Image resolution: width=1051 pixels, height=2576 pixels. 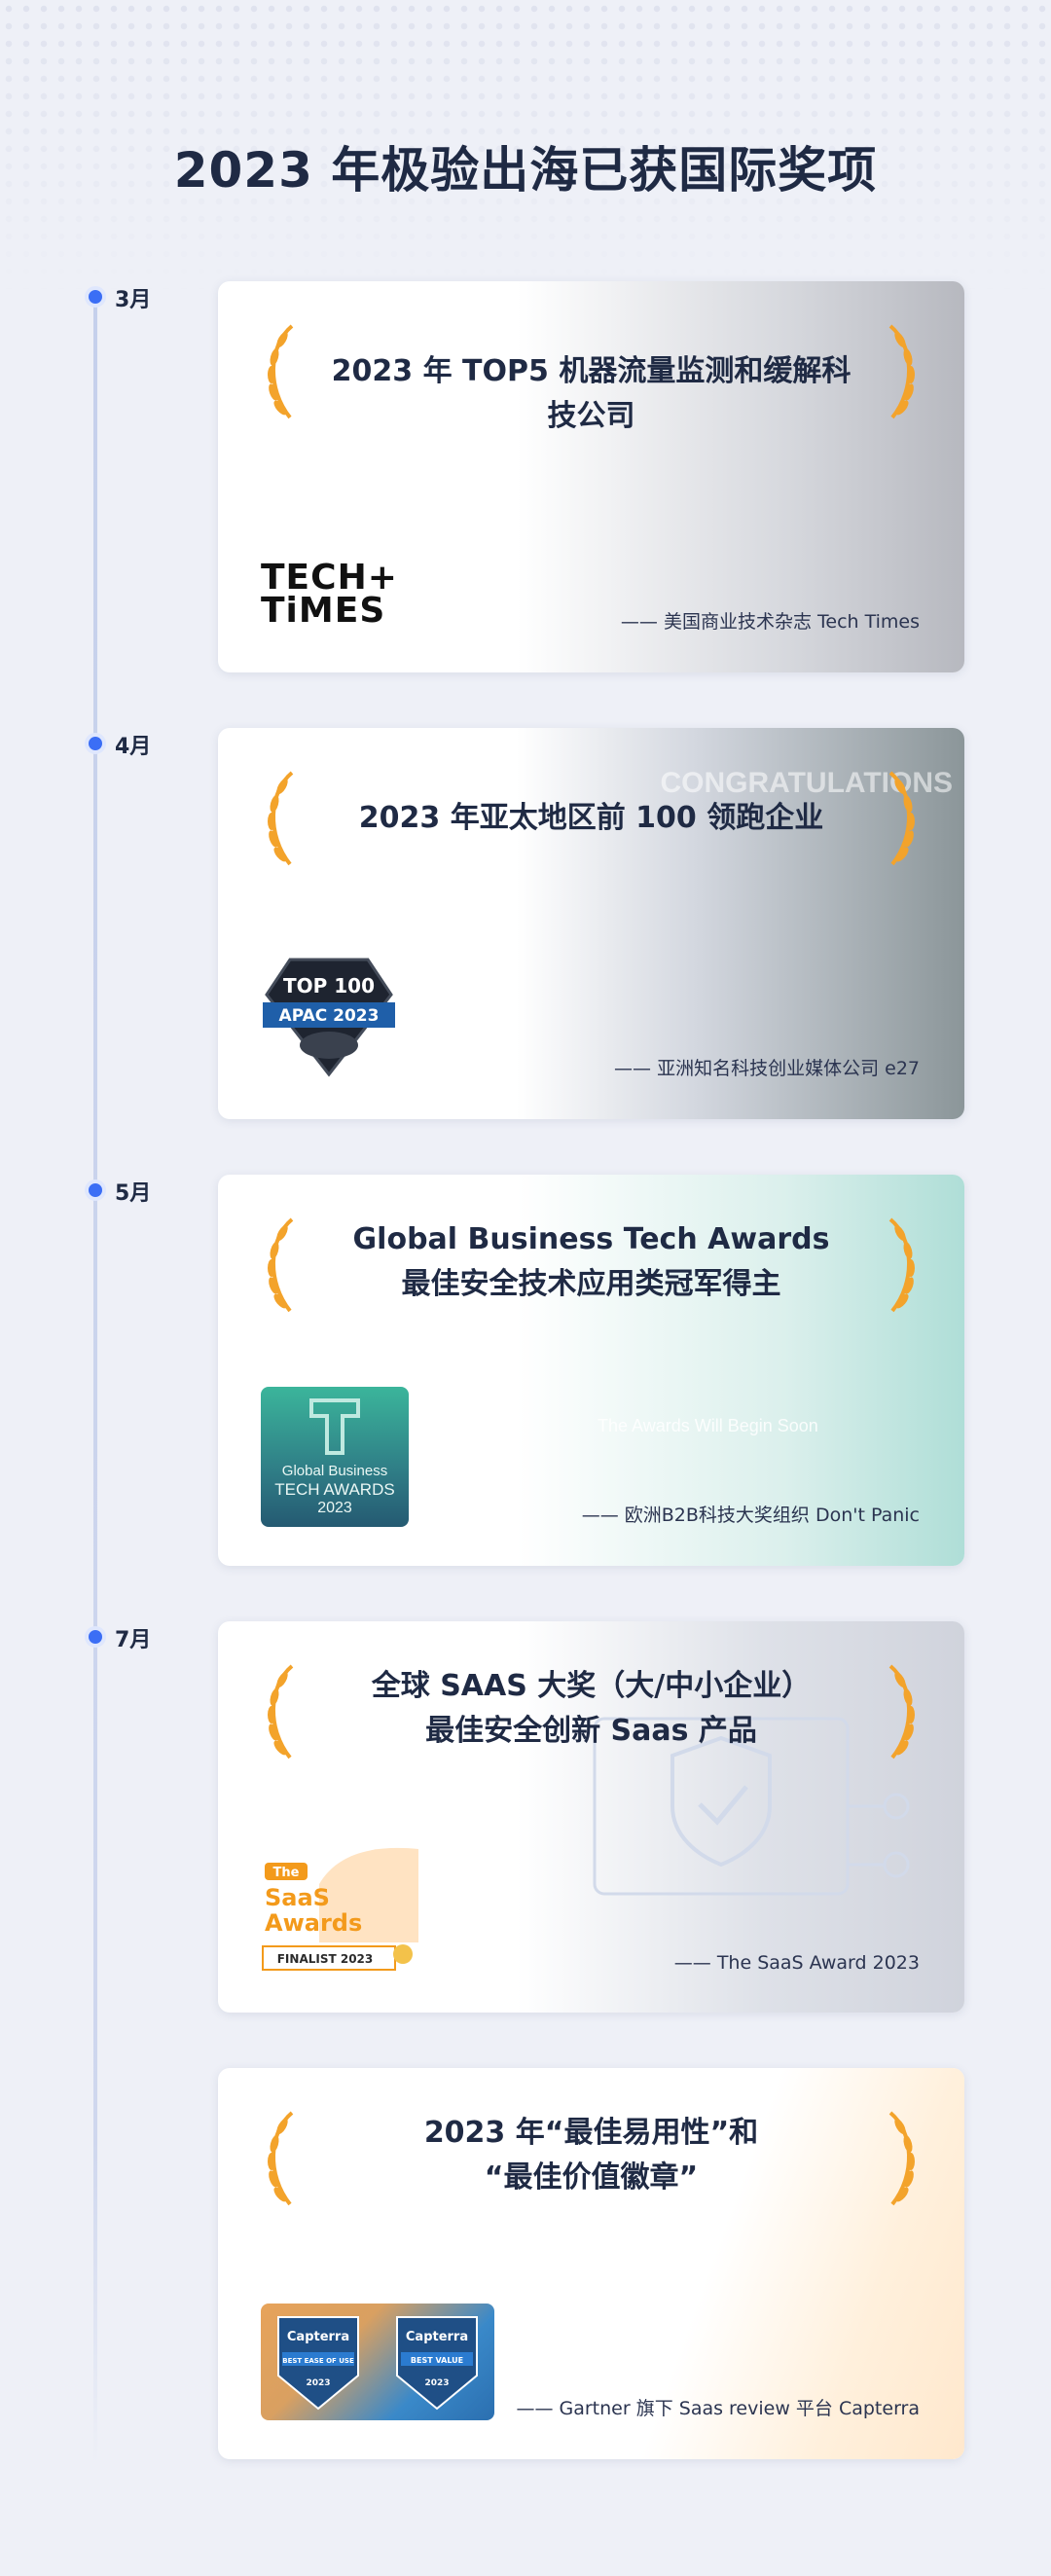 What do you see at coordinates (591, 2133) in the screenshot?
I see `award-title-line: 2023 年“最佳易用性”和` at bounding box center [591, 2133].